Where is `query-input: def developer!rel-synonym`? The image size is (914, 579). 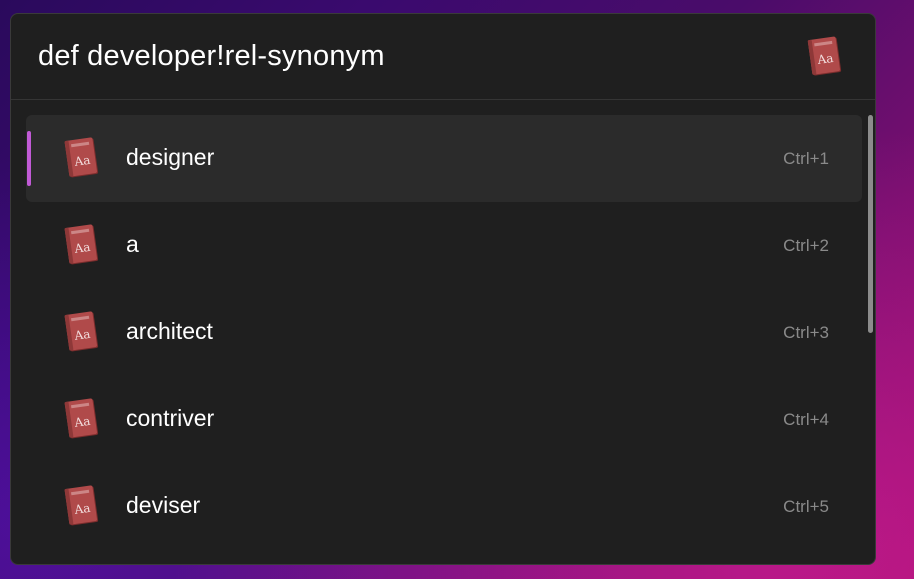
query-input: def developer!rel-synonym is located at coordinates (211, 56).